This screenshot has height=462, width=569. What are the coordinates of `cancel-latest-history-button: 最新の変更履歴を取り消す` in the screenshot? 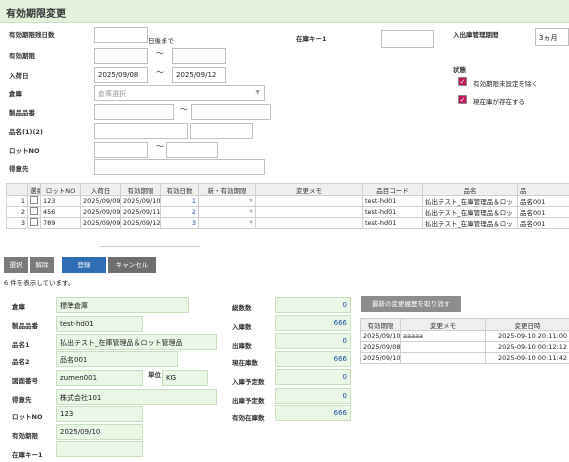 It's located at (411, 304).